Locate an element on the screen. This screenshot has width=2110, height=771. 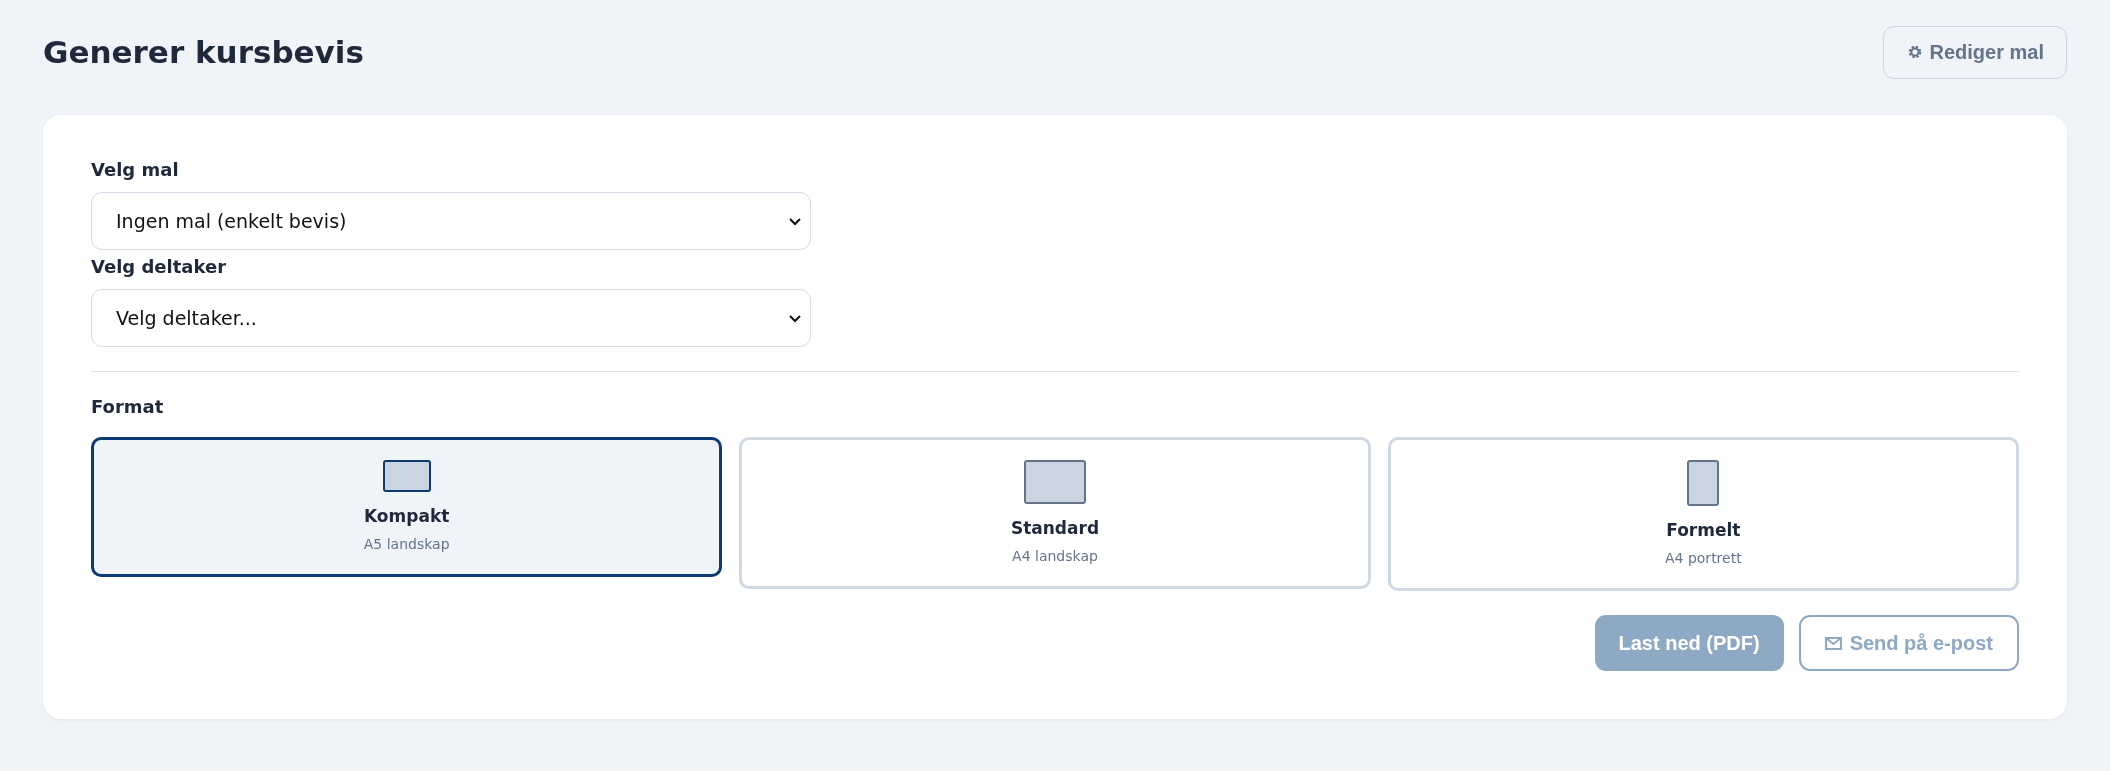
format-option: Formelt A4 portrett is located at coordinates (1703, 514).